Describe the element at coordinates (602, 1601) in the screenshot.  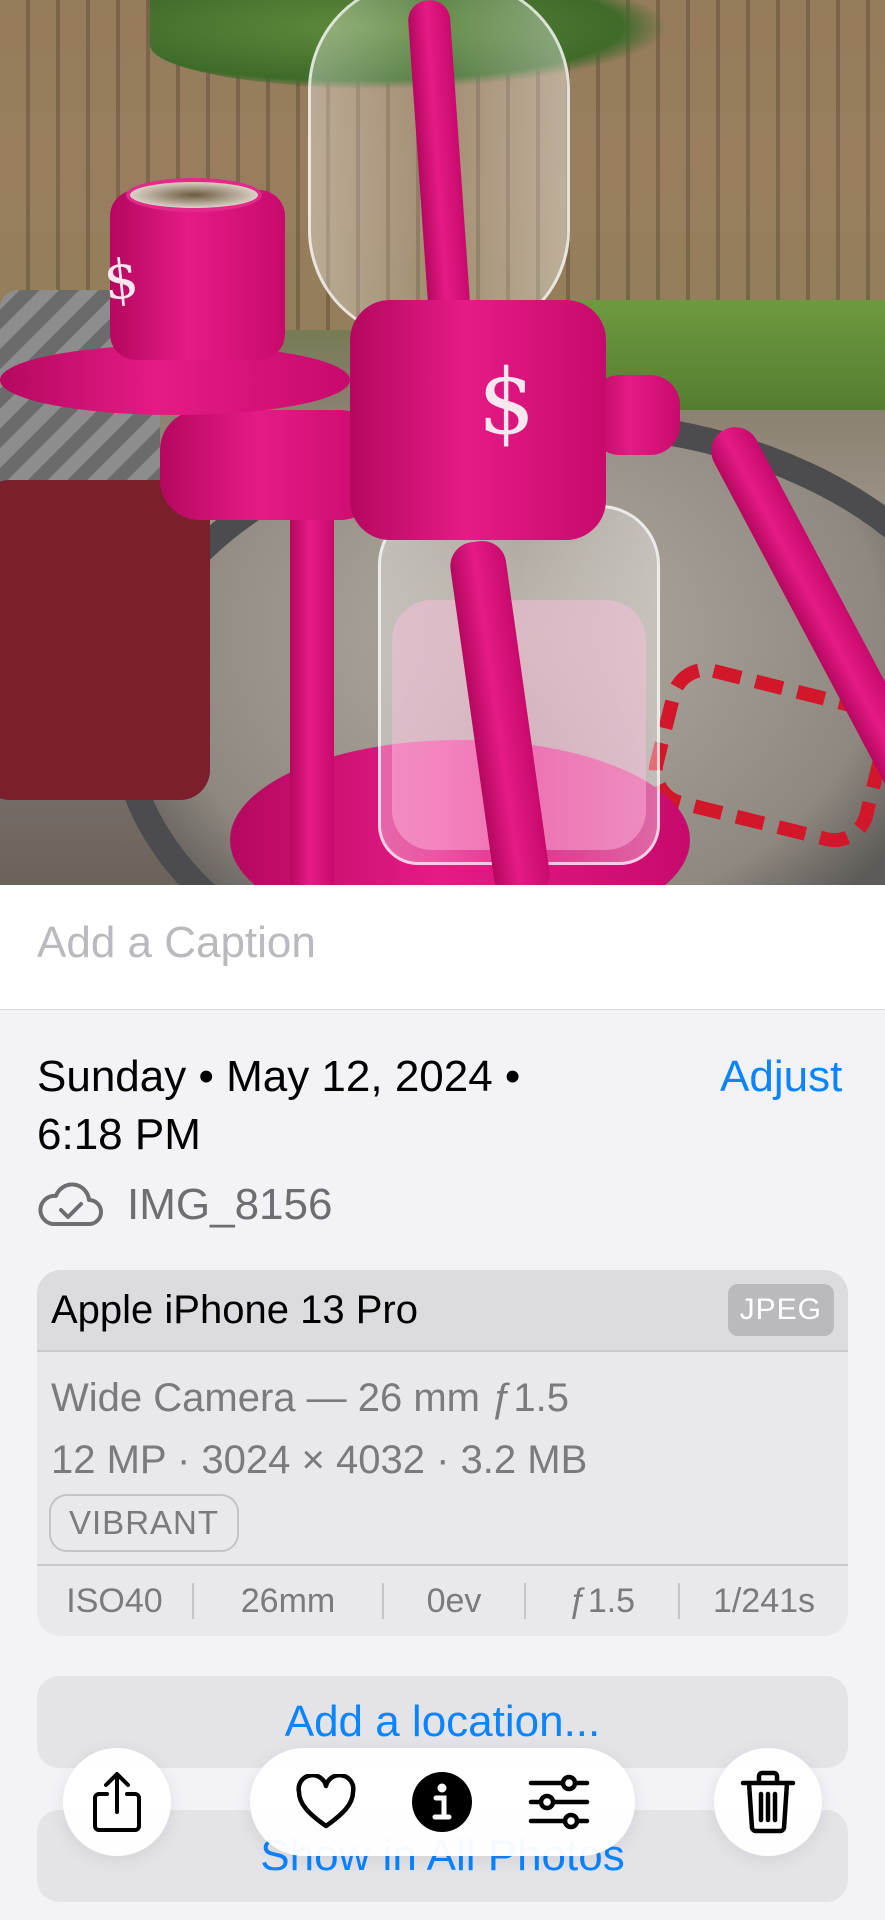
I see `exif-aperture: ƒ1.5` at that location.